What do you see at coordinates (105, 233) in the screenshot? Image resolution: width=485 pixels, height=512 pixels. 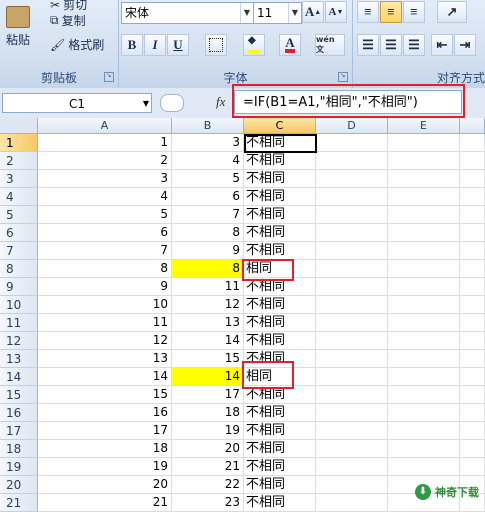 I see `cell-a: 6` at bounding box center [105, 233].